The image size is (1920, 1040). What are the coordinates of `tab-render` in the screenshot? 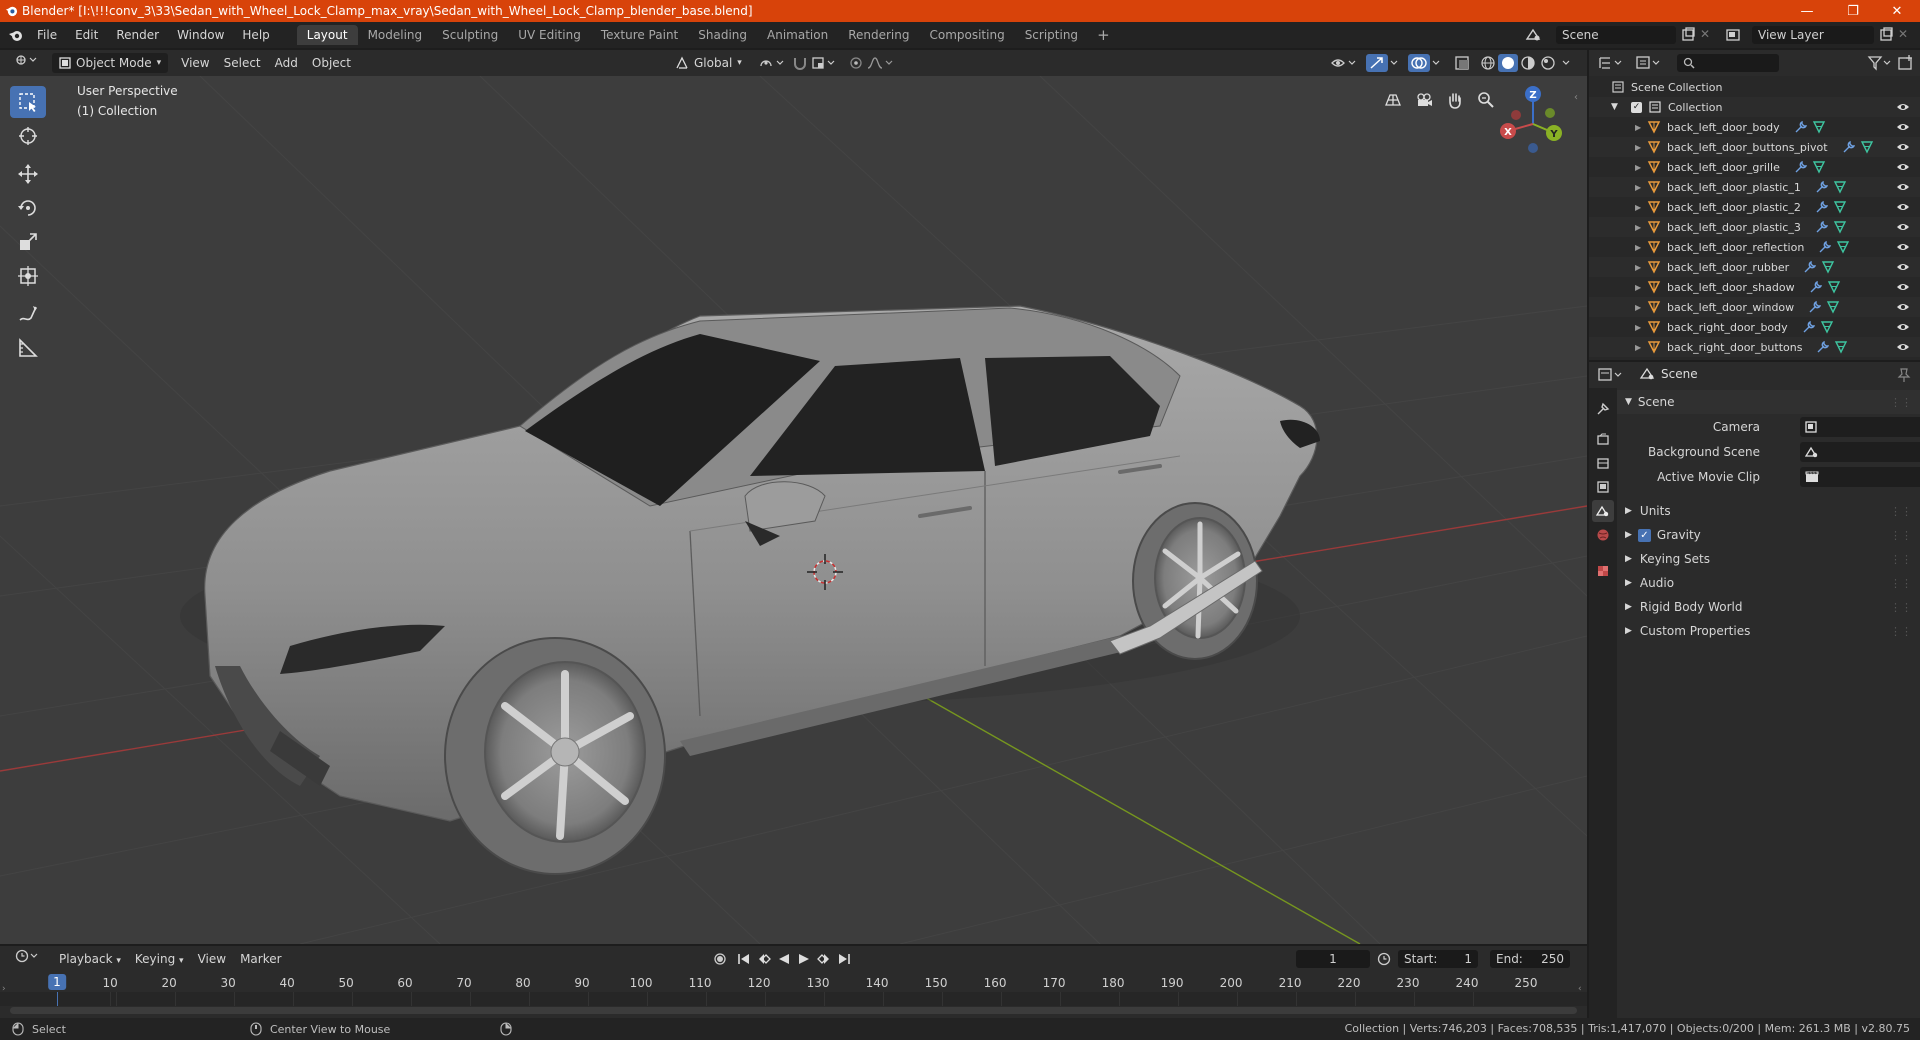 It's located at (1603, 439).